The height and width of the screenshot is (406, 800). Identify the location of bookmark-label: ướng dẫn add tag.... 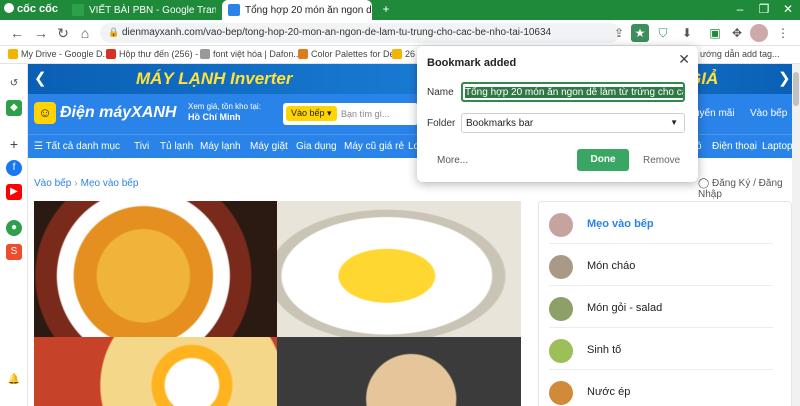
(740, 54).